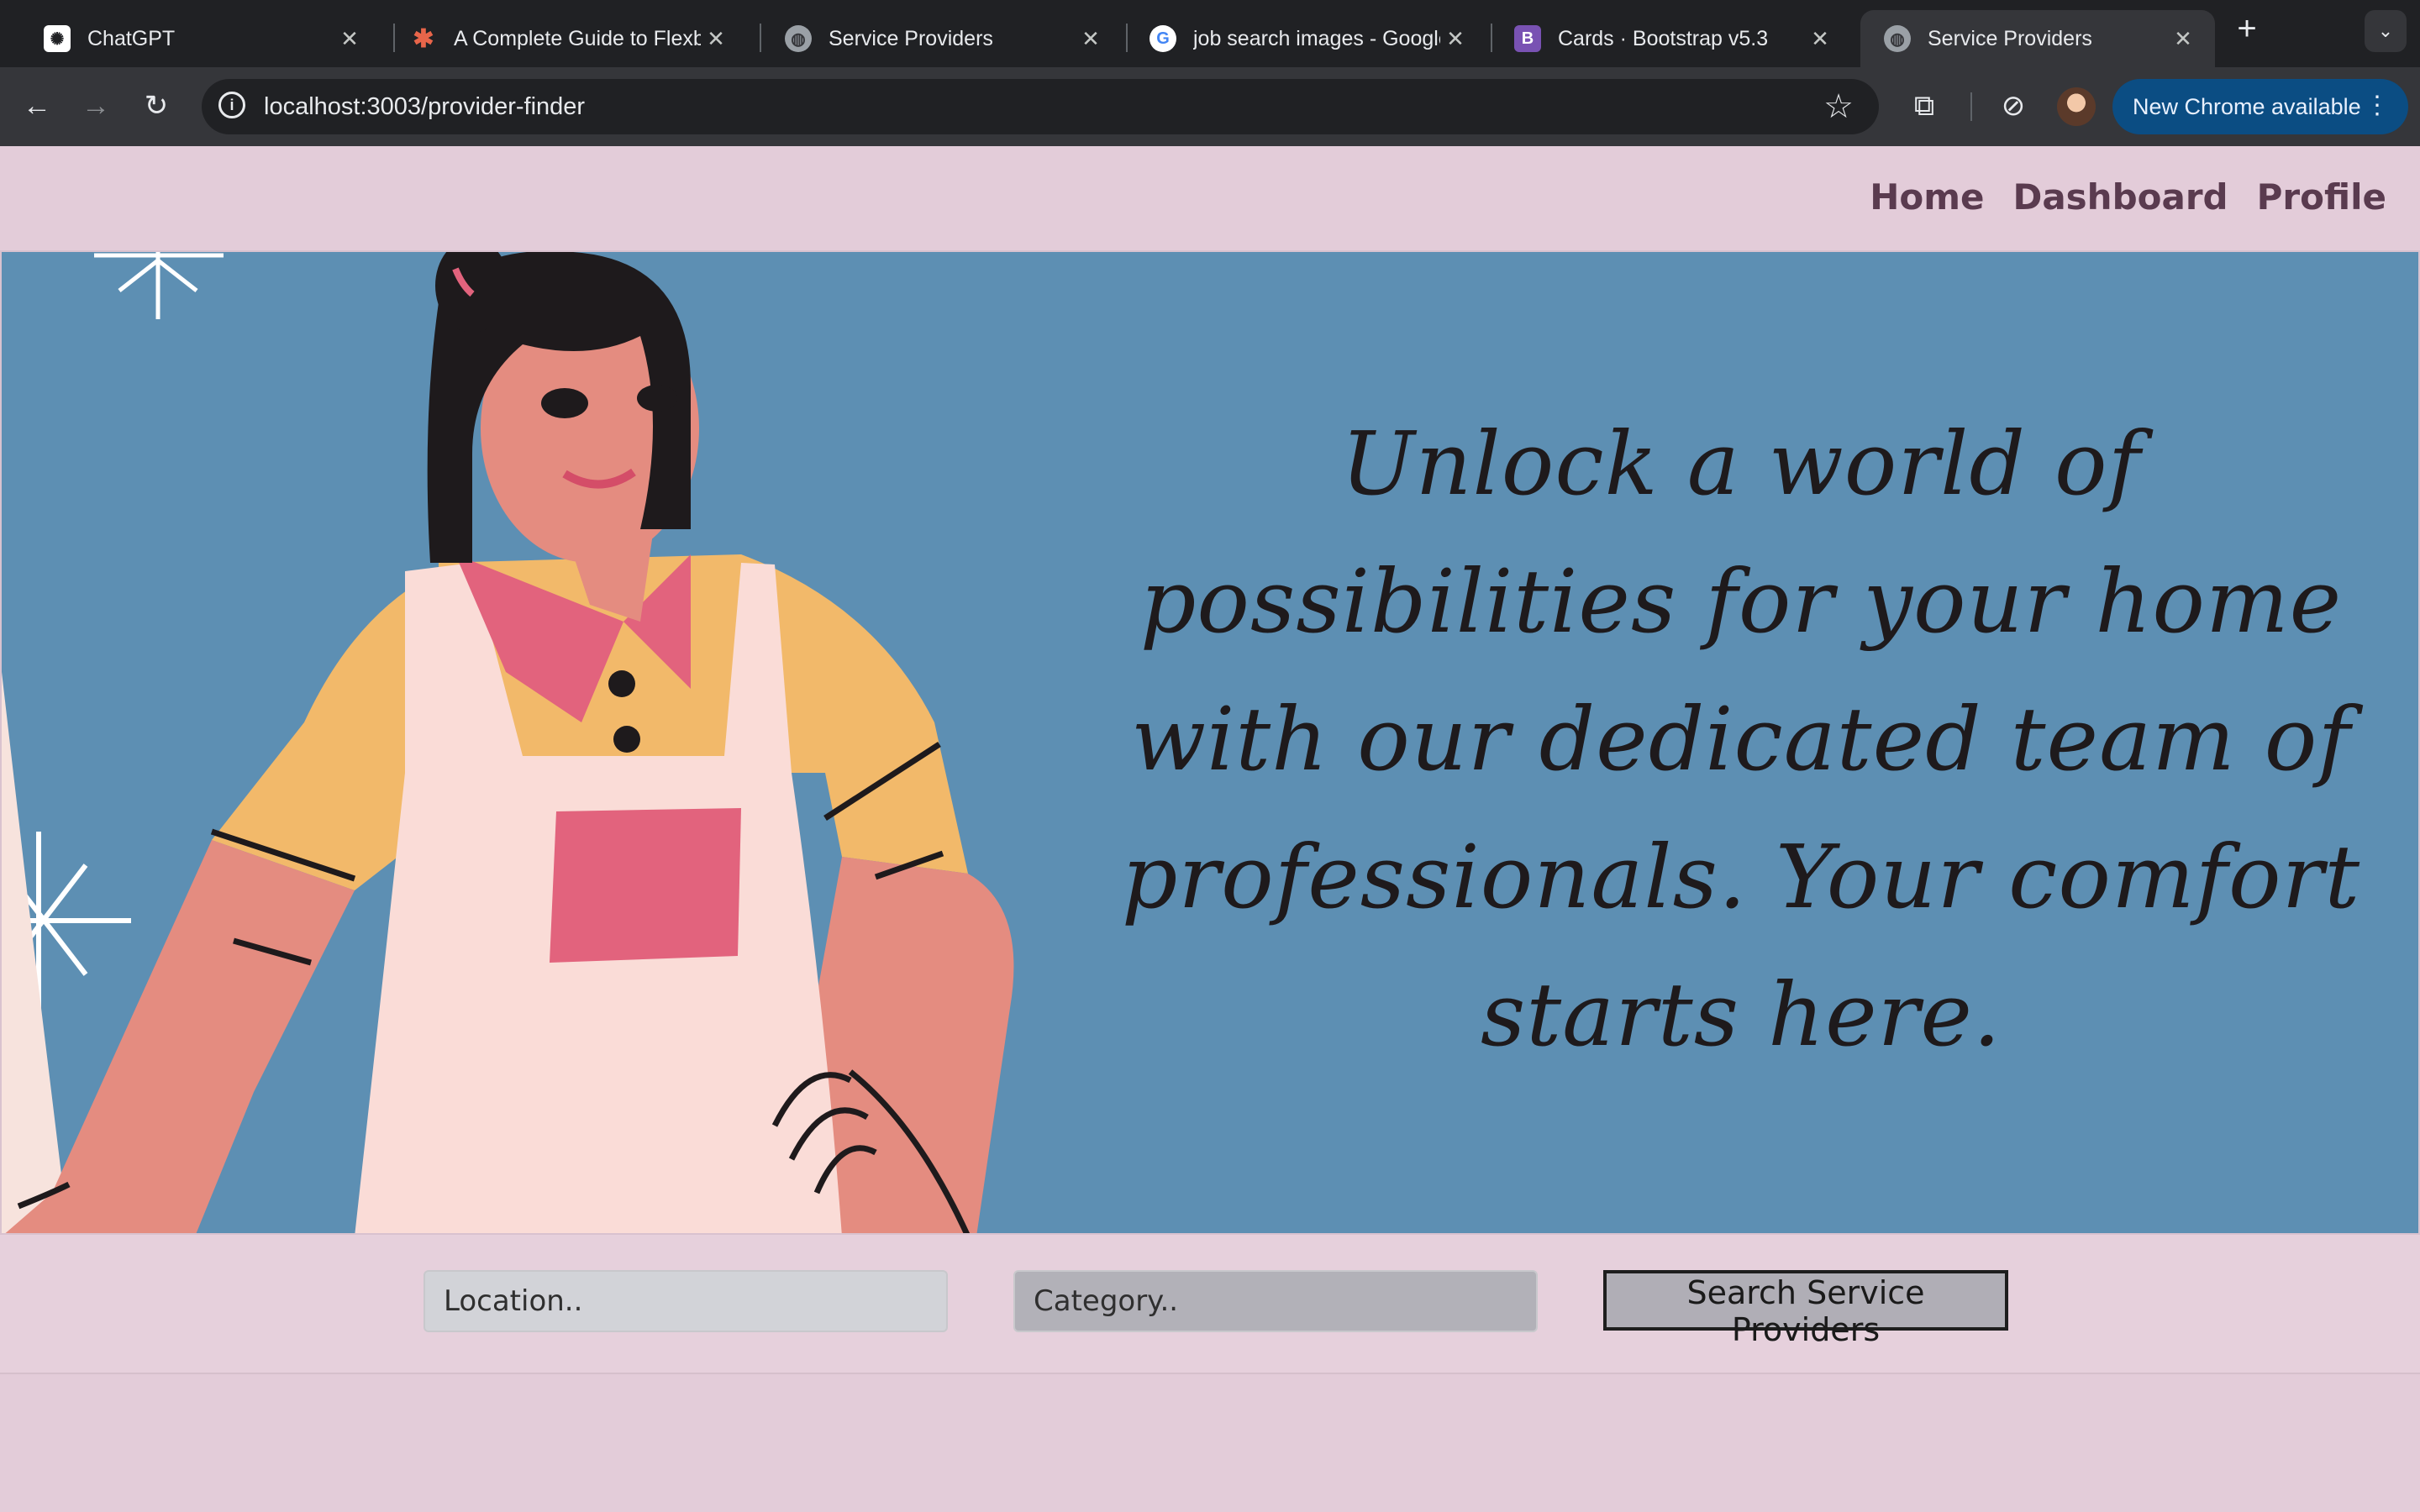  What do you see at coordinates (1663, 38) in the screenshot?
I see `tab-title: Cards · Bootstrap v5.3` at bounding box center [1663, 38].